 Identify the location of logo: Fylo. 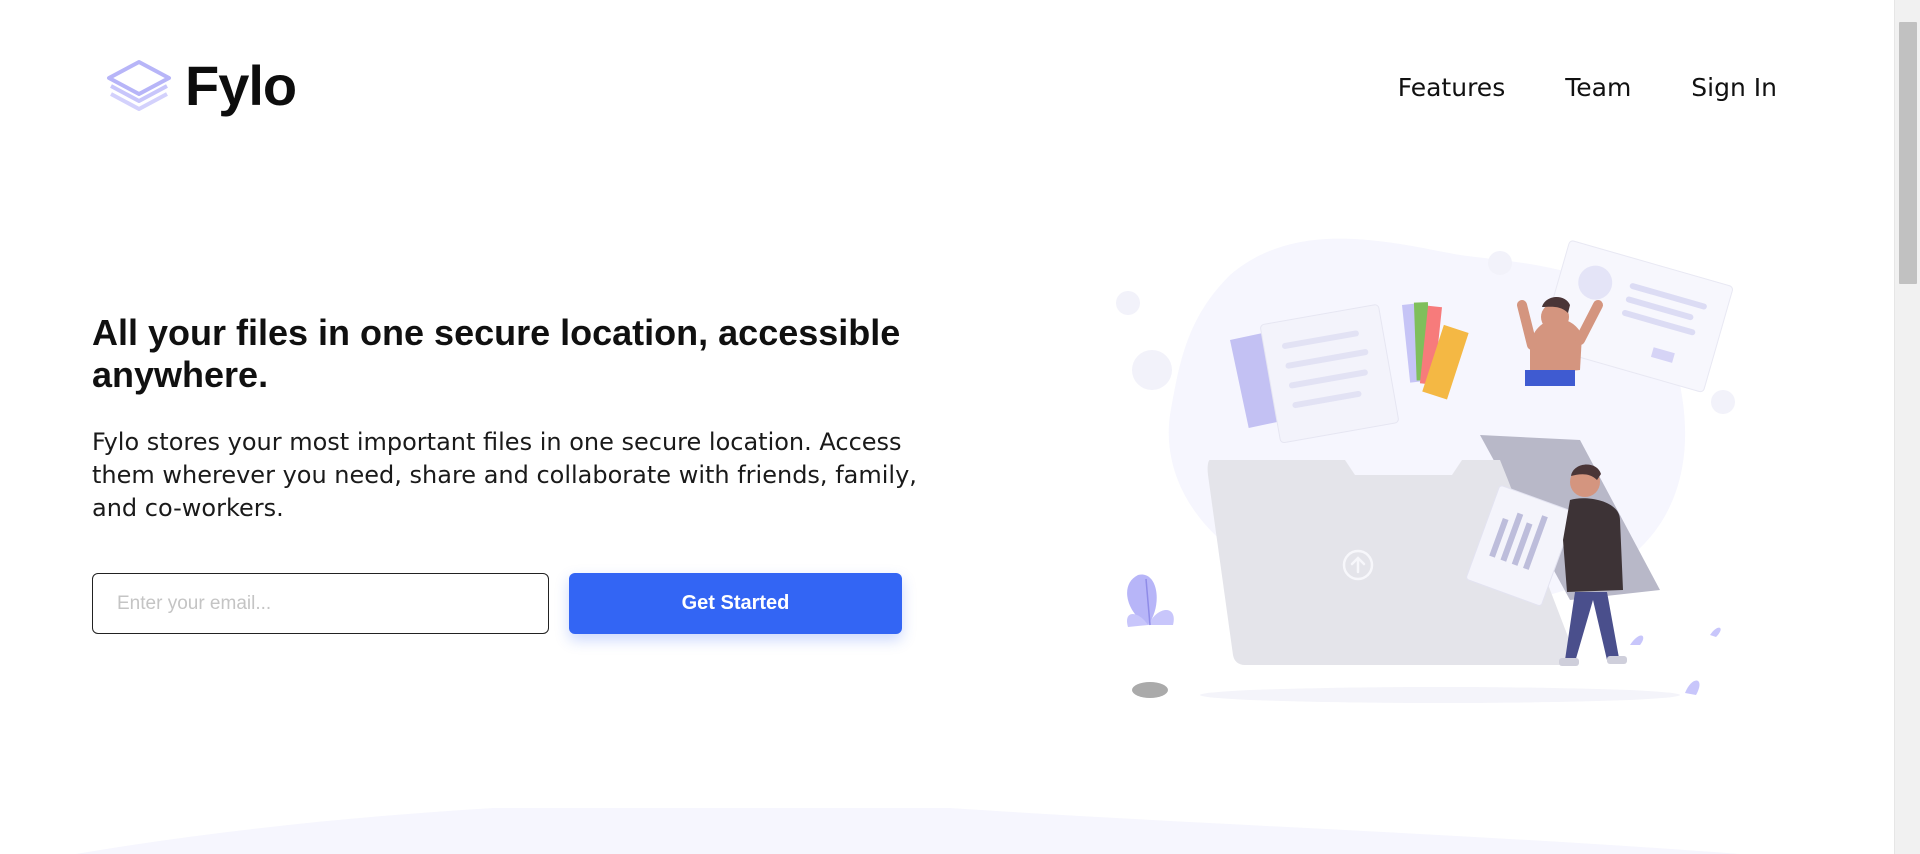
(201, 85).